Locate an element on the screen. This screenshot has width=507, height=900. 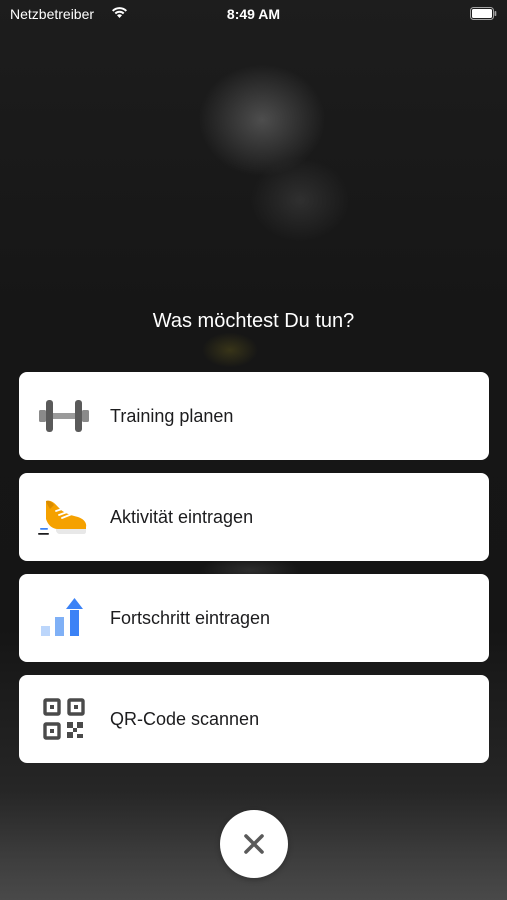
menu-item-label: QR-Code scannen is located at coordinates (185, 718).